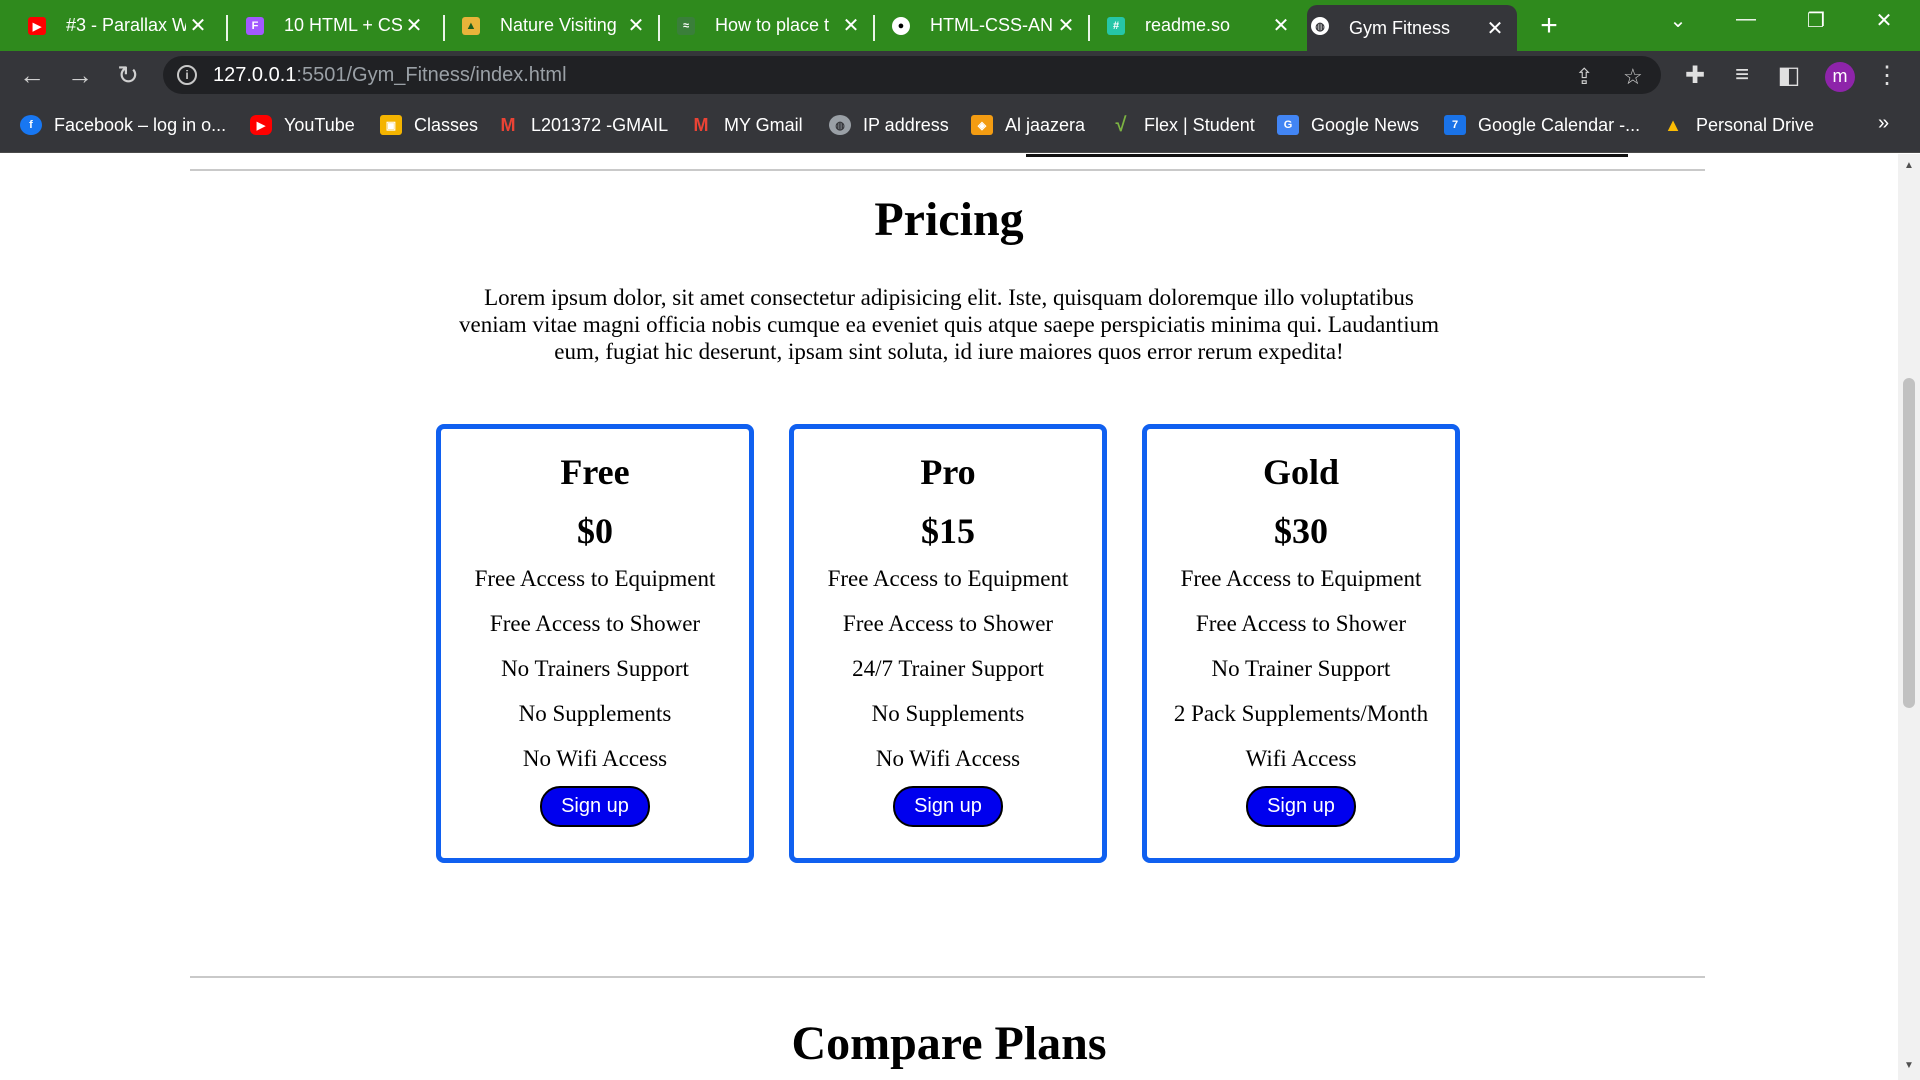 The height and width of the screenshot is (1080, 1920). What do you see at coordinates (1789, 75) in the screenshot?
I see `side-panel-icon: ◧` at bounding box center [1789, 75].